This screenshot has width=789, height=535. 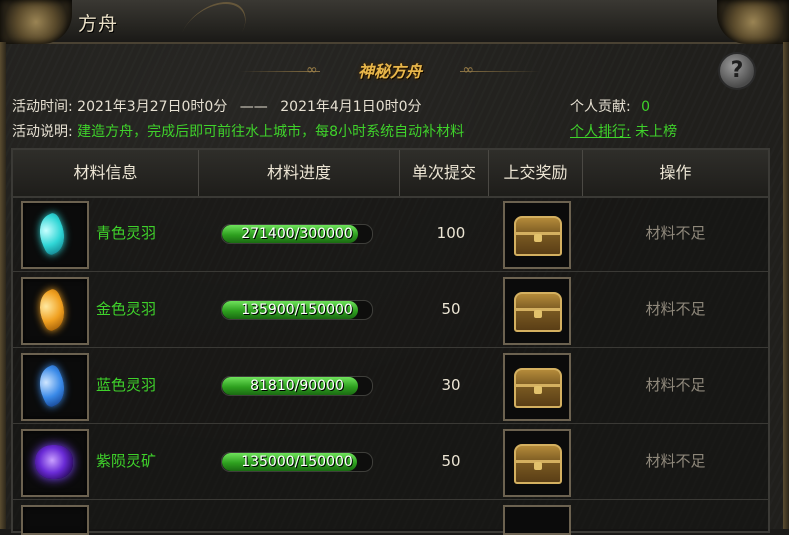 I want to click on title-ornament, so click(x=218, y=20).